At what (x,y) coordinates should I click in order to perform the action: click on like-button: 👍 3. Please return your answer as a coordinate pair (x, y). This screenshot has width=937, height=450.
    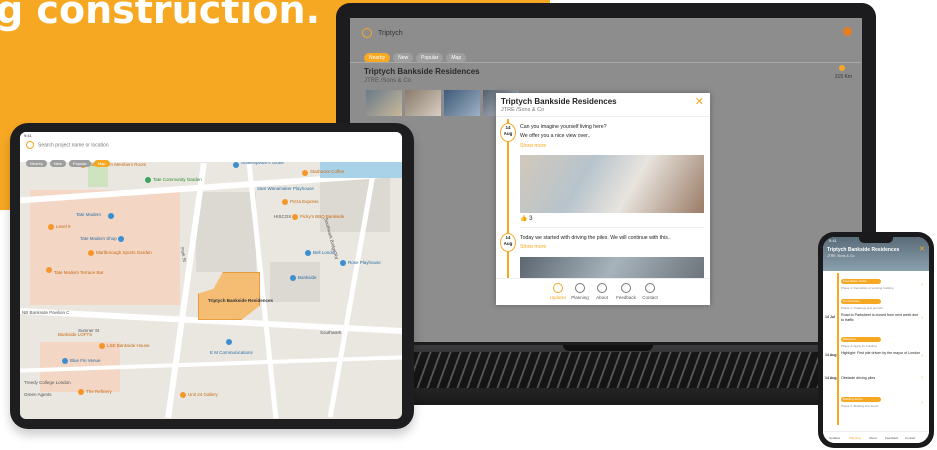
    Looking at the image, I should click on (526, 218).